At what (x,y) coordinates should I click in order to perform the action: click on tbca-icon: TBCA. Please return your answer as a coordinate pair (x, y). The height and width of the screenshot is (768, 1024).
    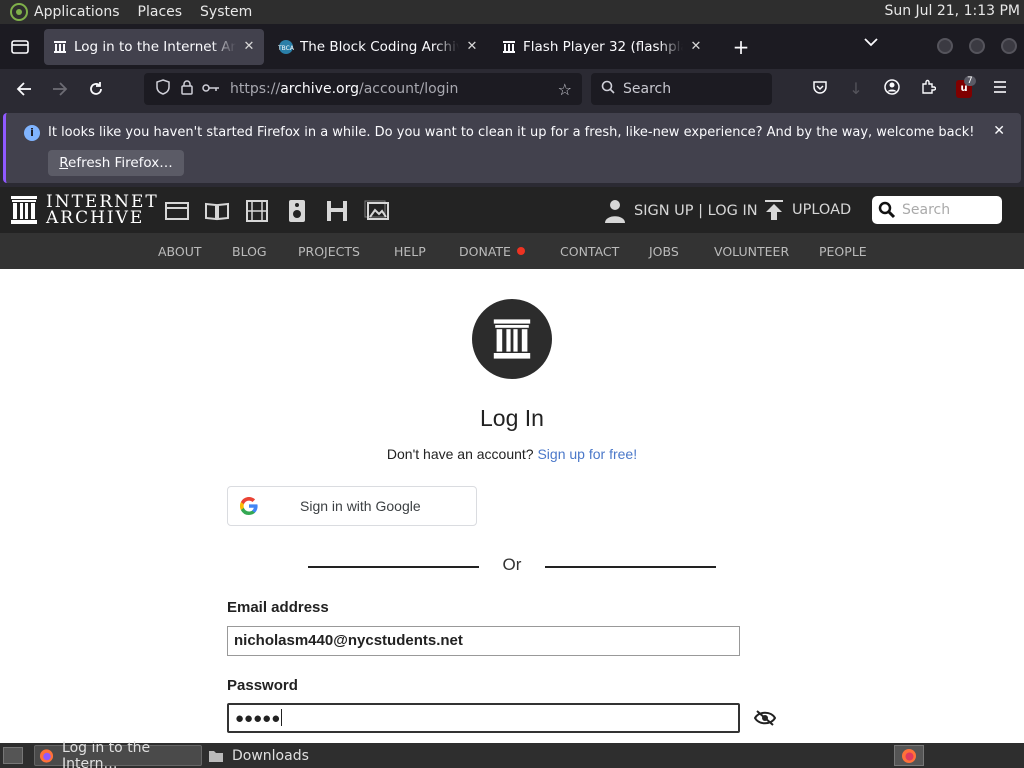
    Looking at the image, I should click on (286, 47).